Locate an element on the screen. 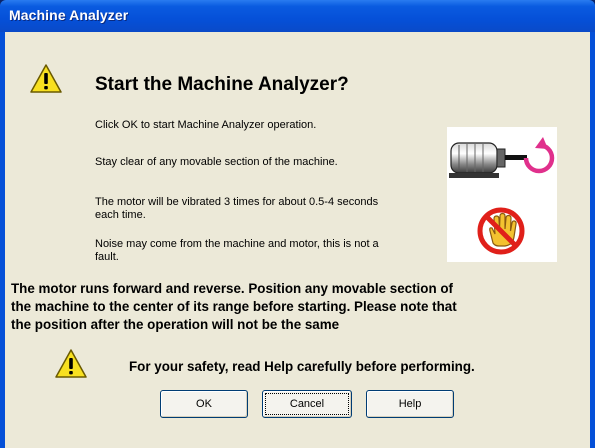 The image size is (595, 448). title-bar: Machine Analyzer is located at coordinates (297, 16).